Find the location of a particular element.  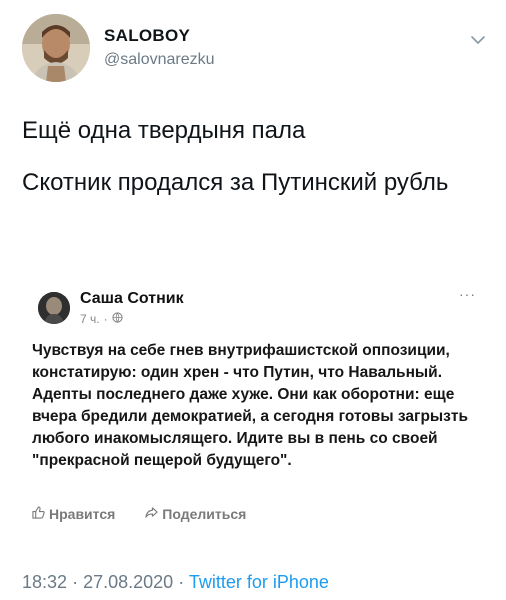

post-time: 7 ч. is located at coordinates (90, 319).